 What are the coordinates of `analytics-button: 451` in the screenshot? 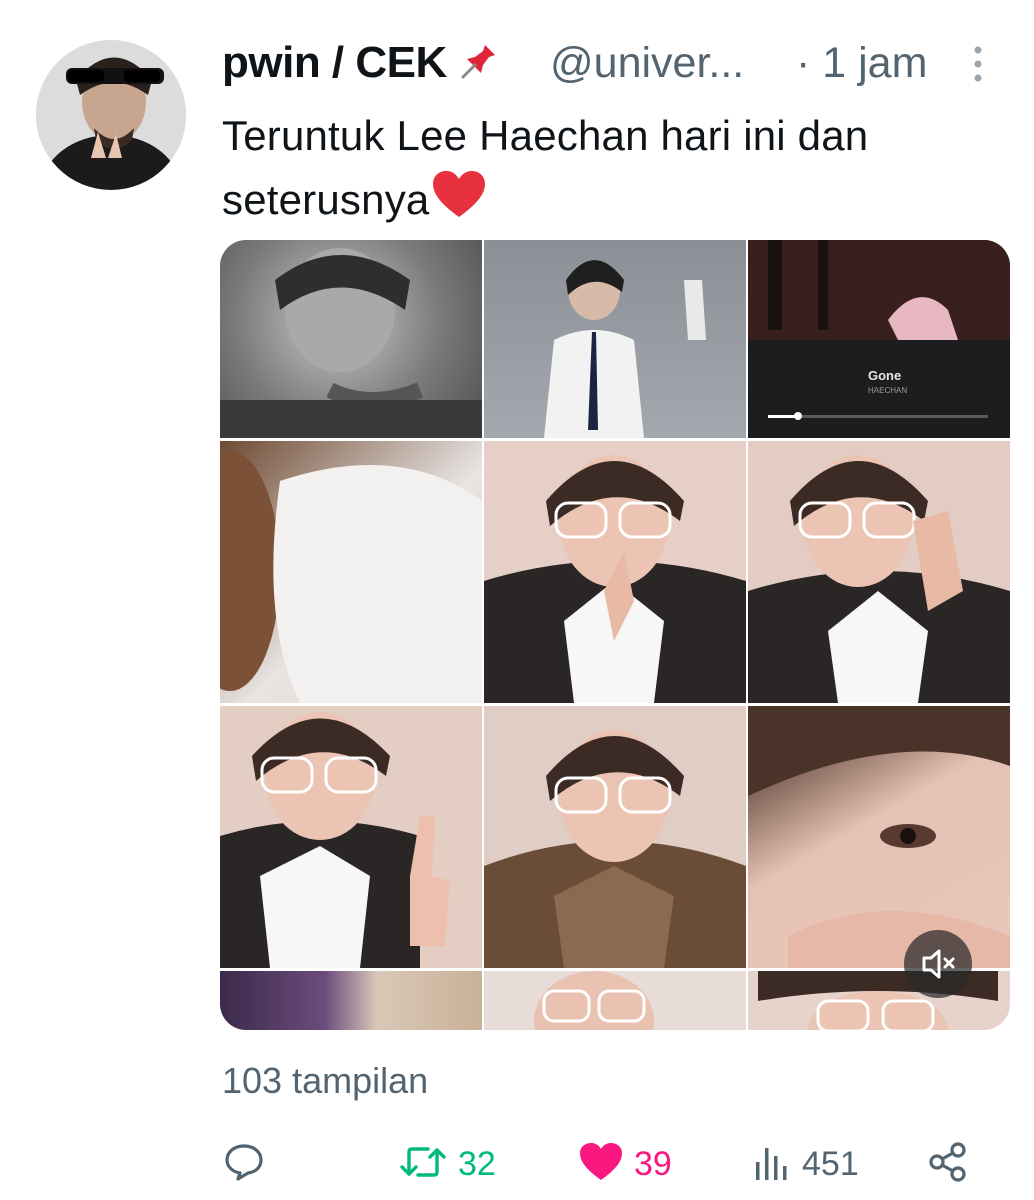 It's located at (805, 1164).